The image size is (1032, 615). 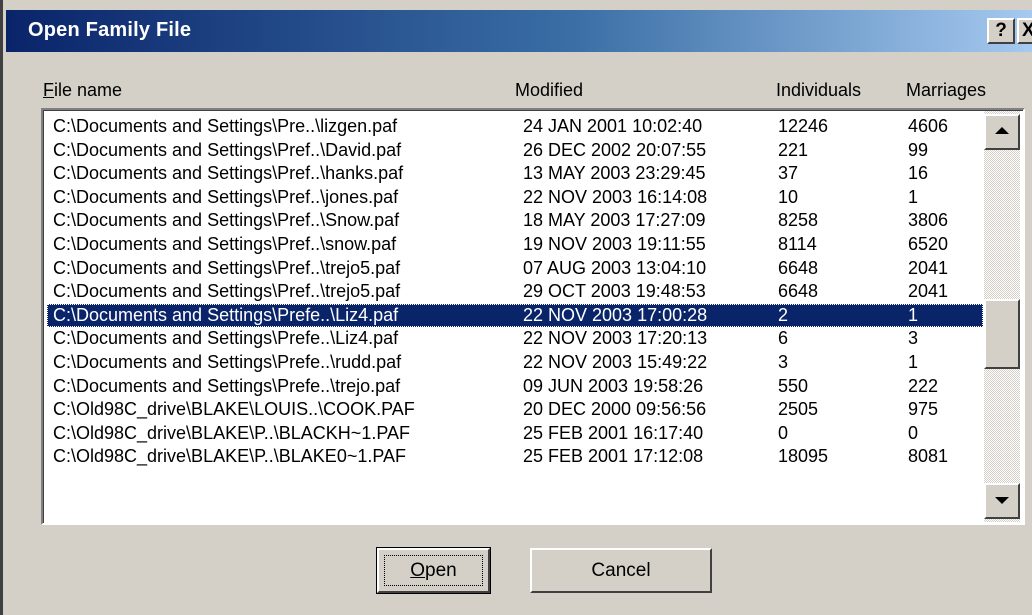 I want to click on marriages-cell: 16, so click(x=918, y=173).